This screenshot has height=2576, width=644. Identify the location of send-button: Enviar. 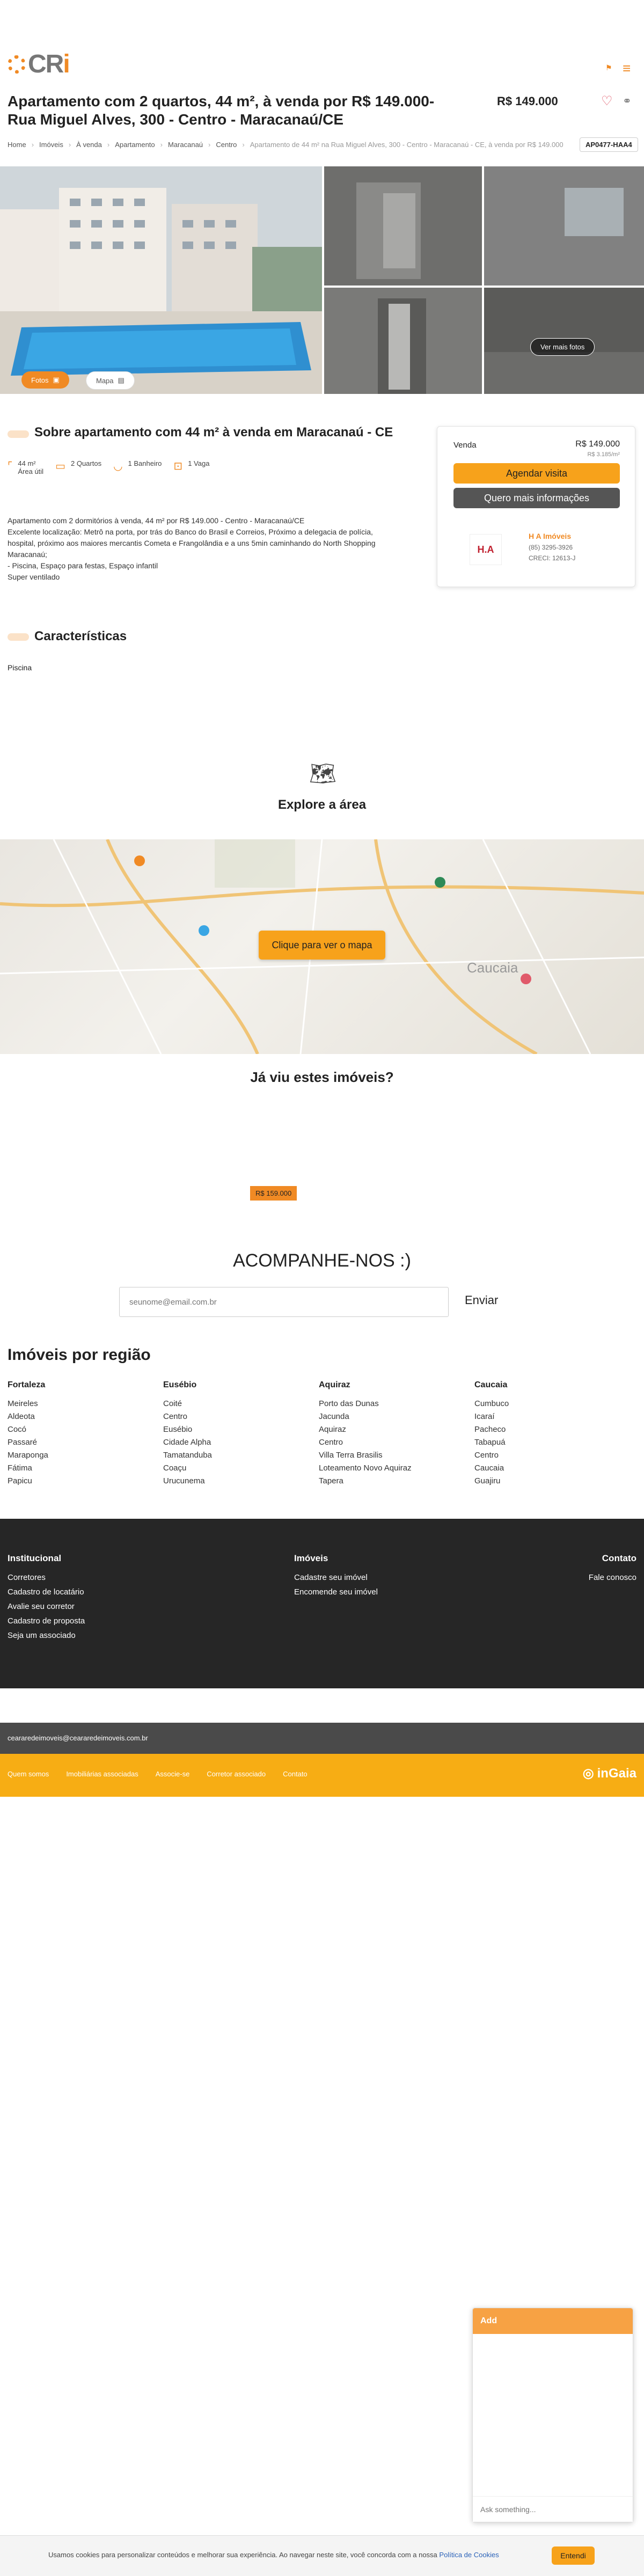
(481, 1300).